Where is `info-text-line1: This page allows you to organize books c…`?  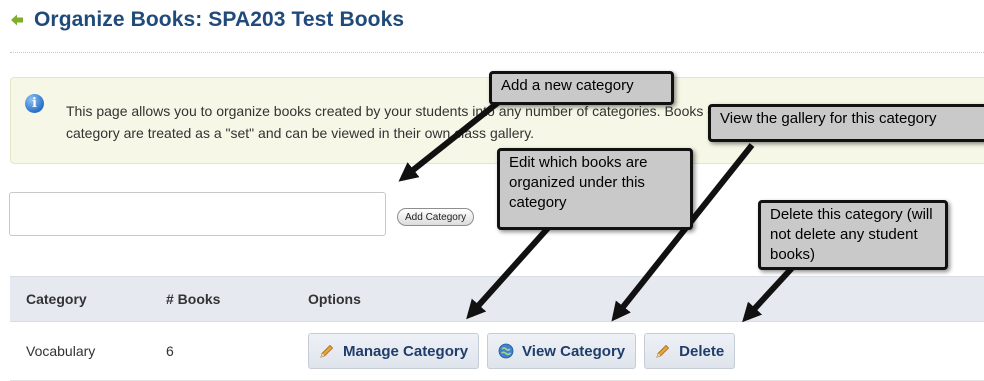 info-text-line1: This page allows you to organize books c… is located at coordinates (443, 111).